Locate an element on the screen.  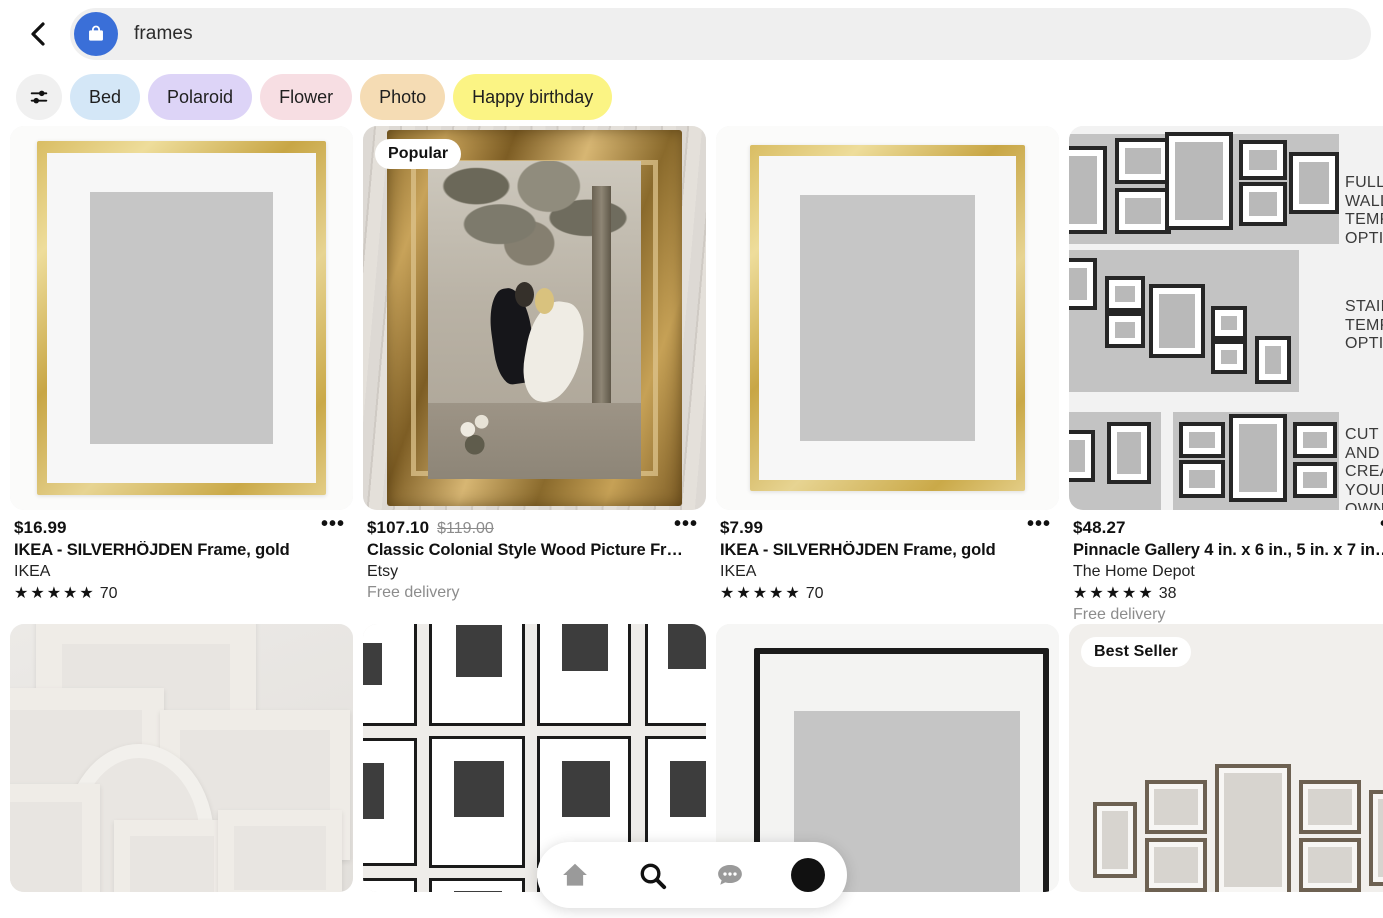
messages-icon is located at coordinates (730, 875).